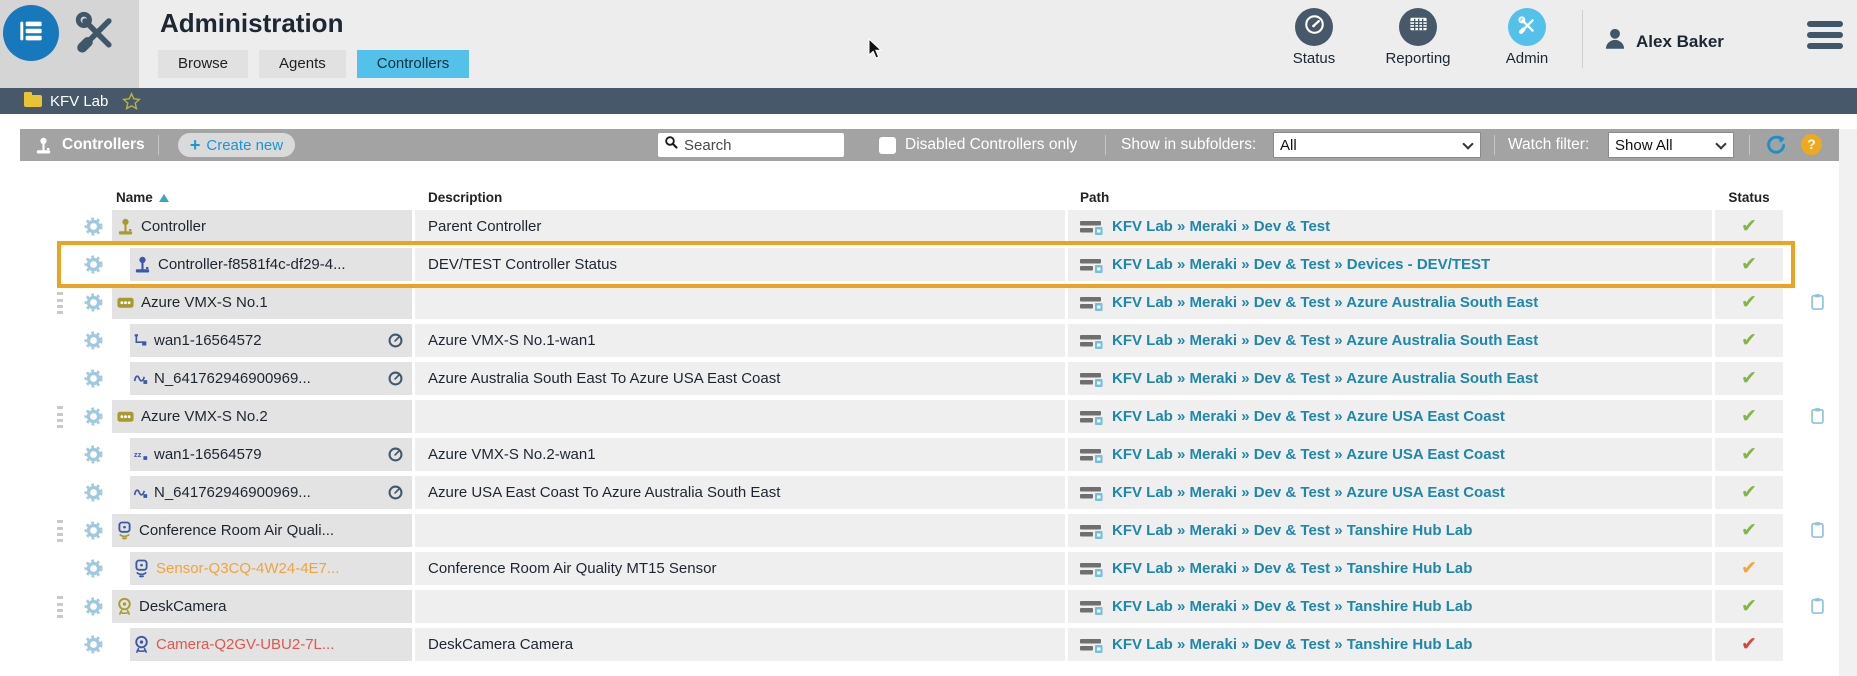 The height and width of the screenshot is (676, 1857). What do you see at coordinates (887, 145) in the screenshot?
I see `disabled-only-checkbox` at bounding box center [887, 145].